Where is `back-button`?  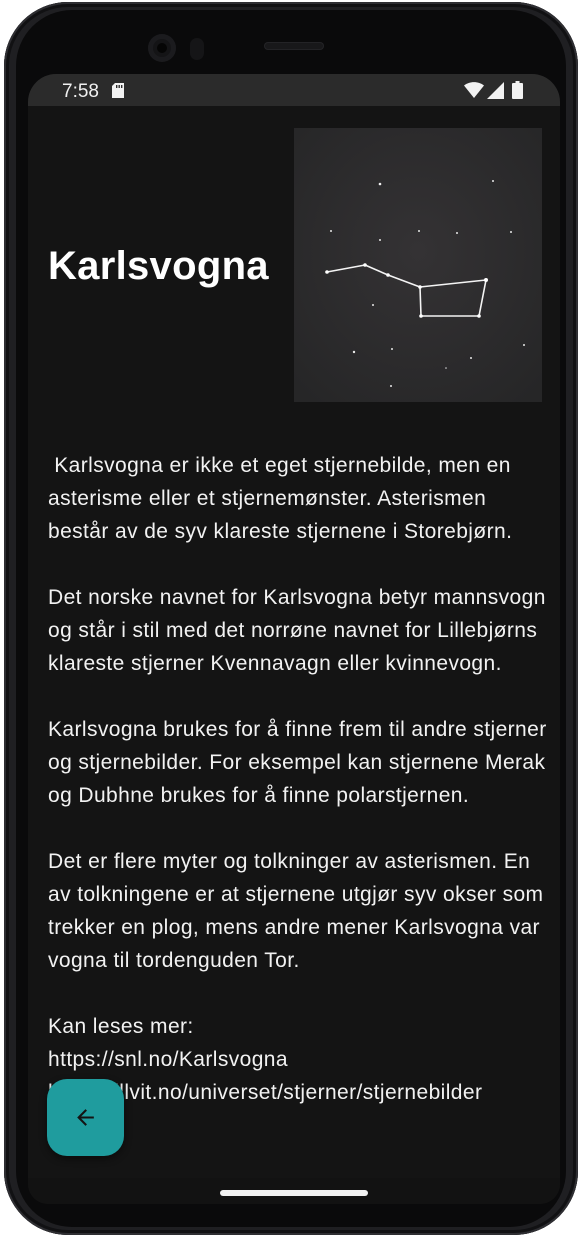 back-button is located at coordinates (85, 1117).